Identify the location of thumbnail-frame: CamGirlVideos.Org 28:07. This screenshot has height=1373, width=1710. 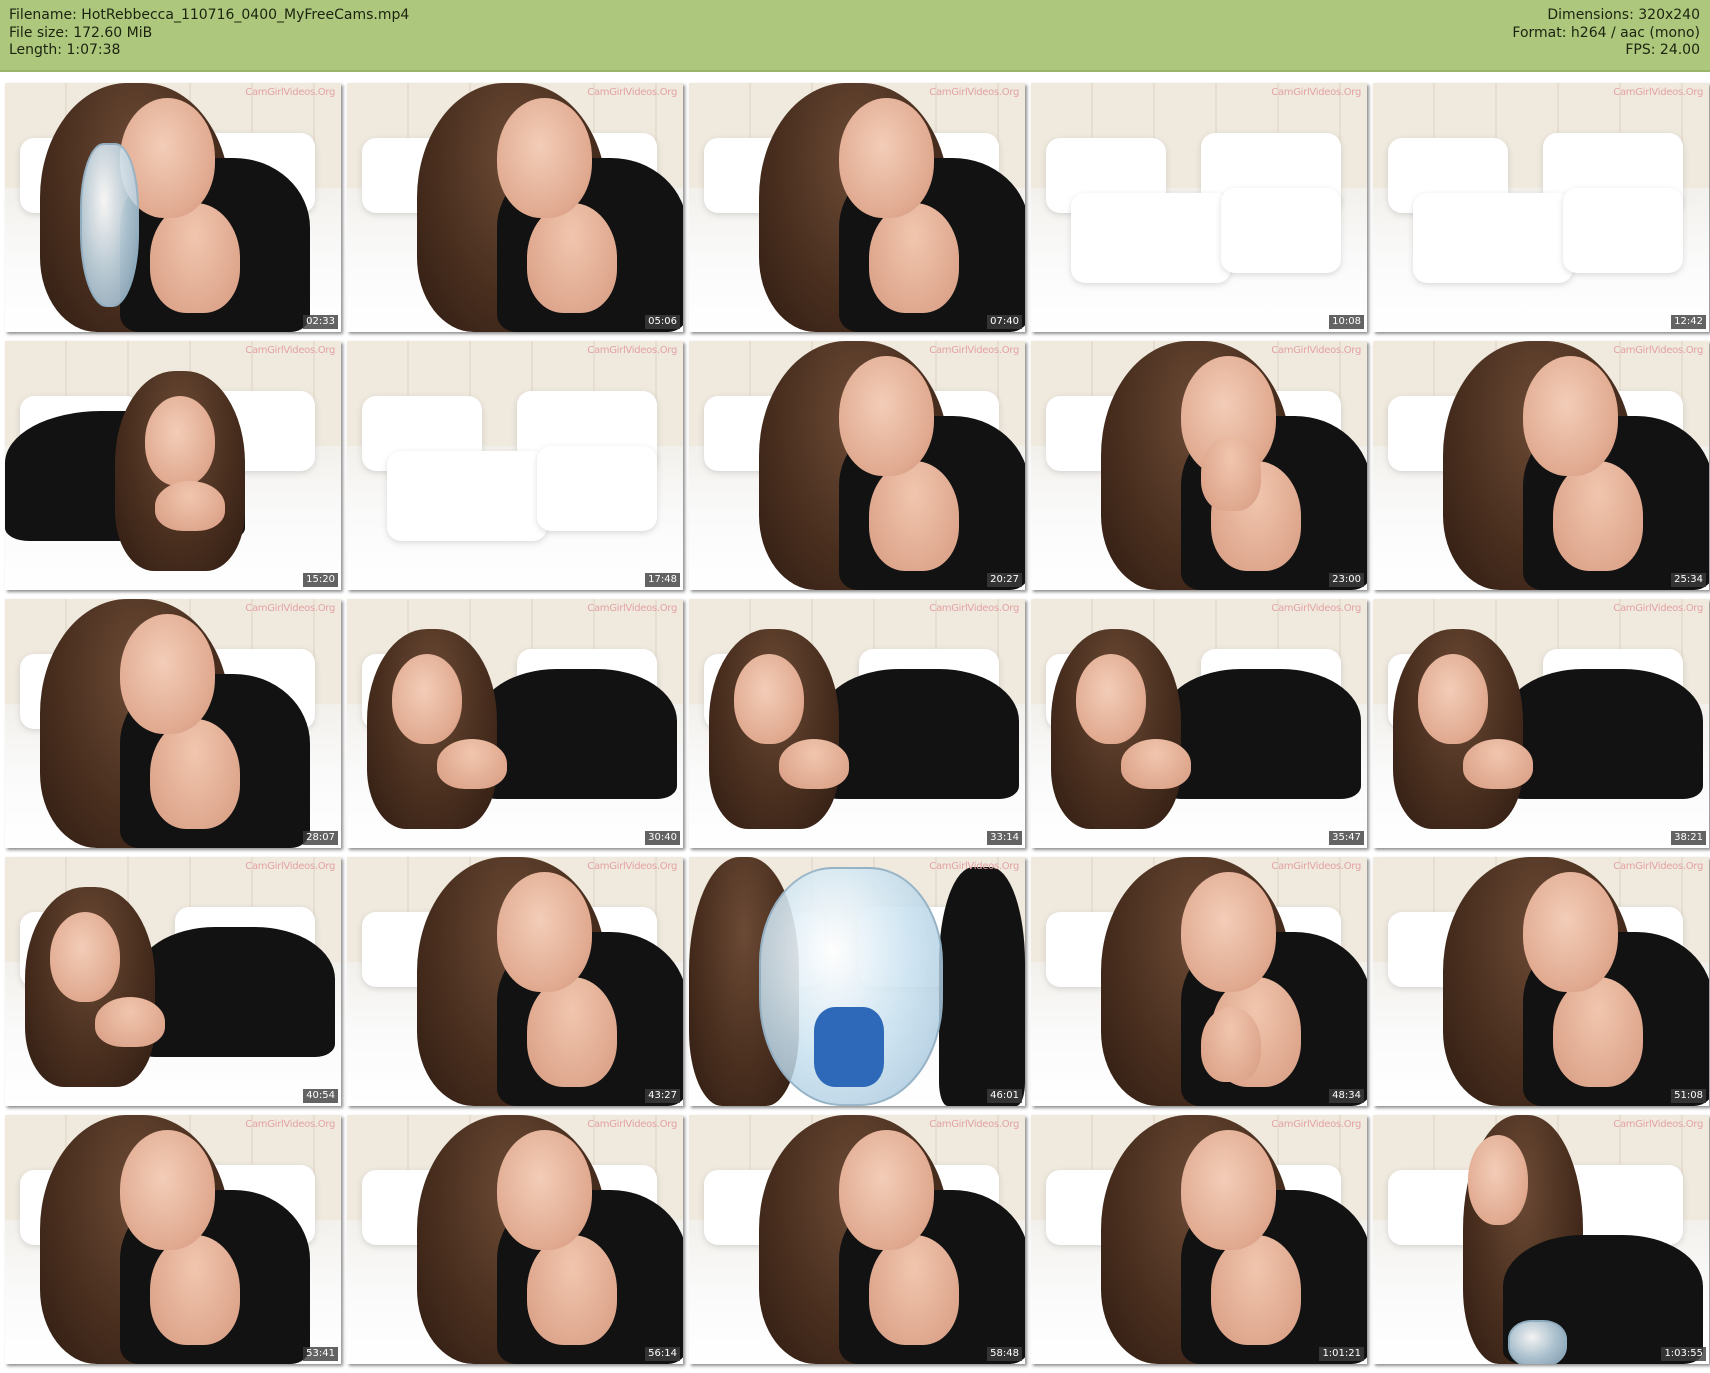
(173, 723).